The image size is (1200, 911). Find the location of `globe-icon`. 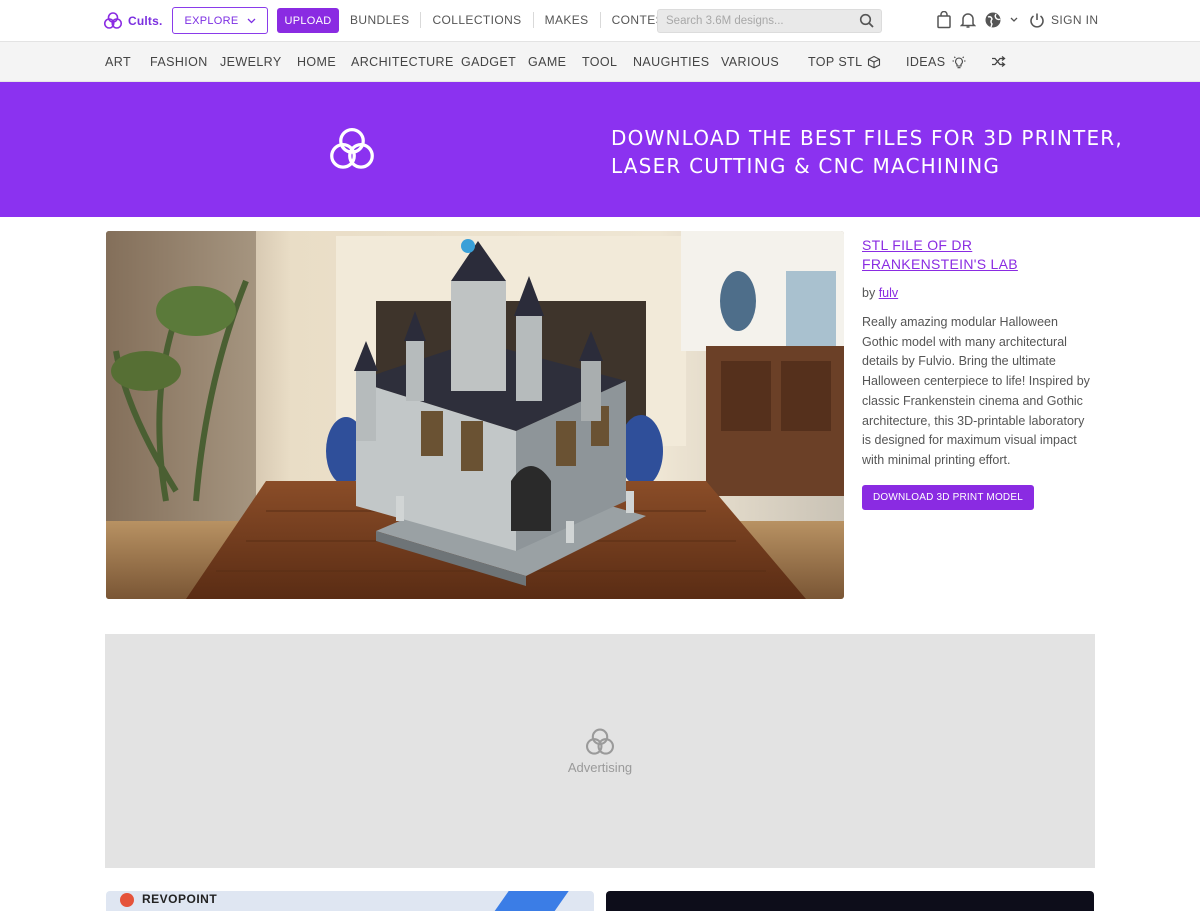

globe-icon is located at coordinates (993, 20).